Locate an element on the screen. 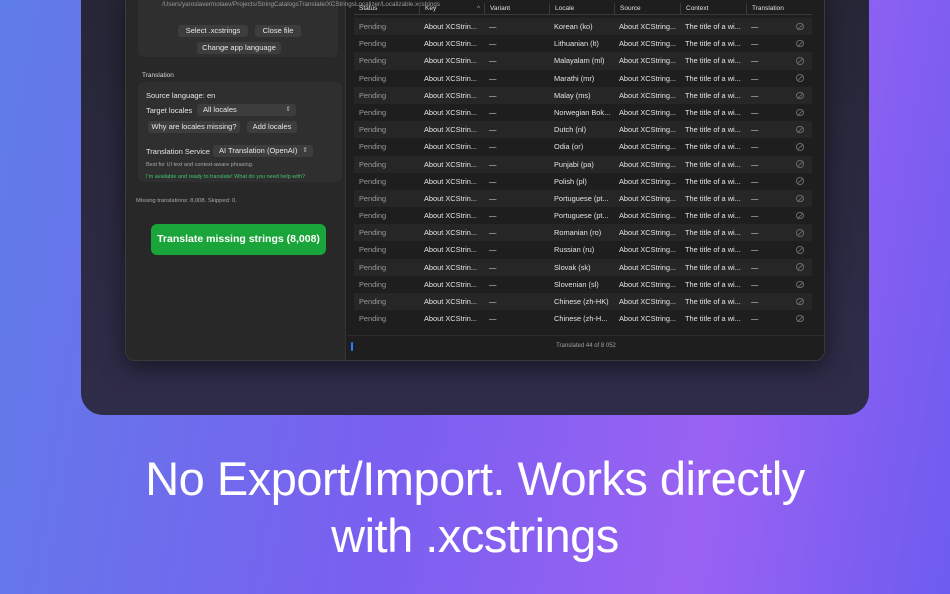 Image resolution: width=950 pixels, height=594 pixels. cell-locale: Chinese (zh-HK) is located at coordinates (581, 301).